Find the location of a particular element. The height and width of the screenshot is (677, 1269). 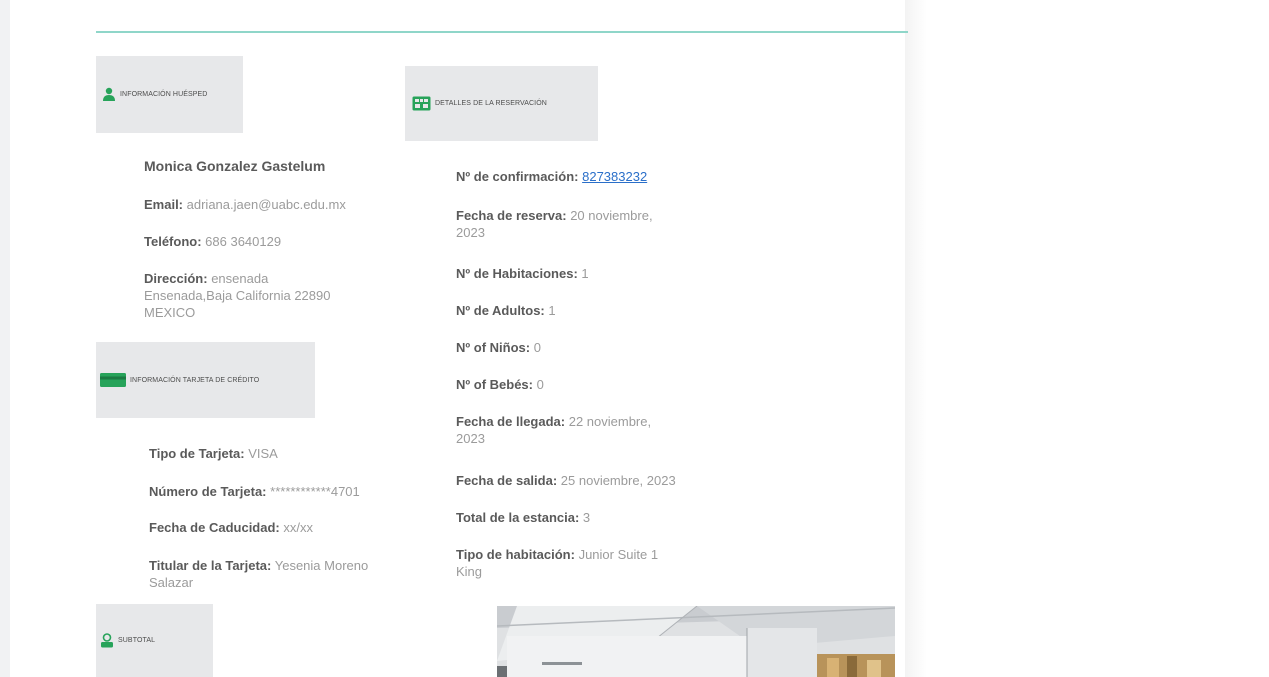

card-holder-value: Yesenia Moreno is located at coordinates (321, 565).